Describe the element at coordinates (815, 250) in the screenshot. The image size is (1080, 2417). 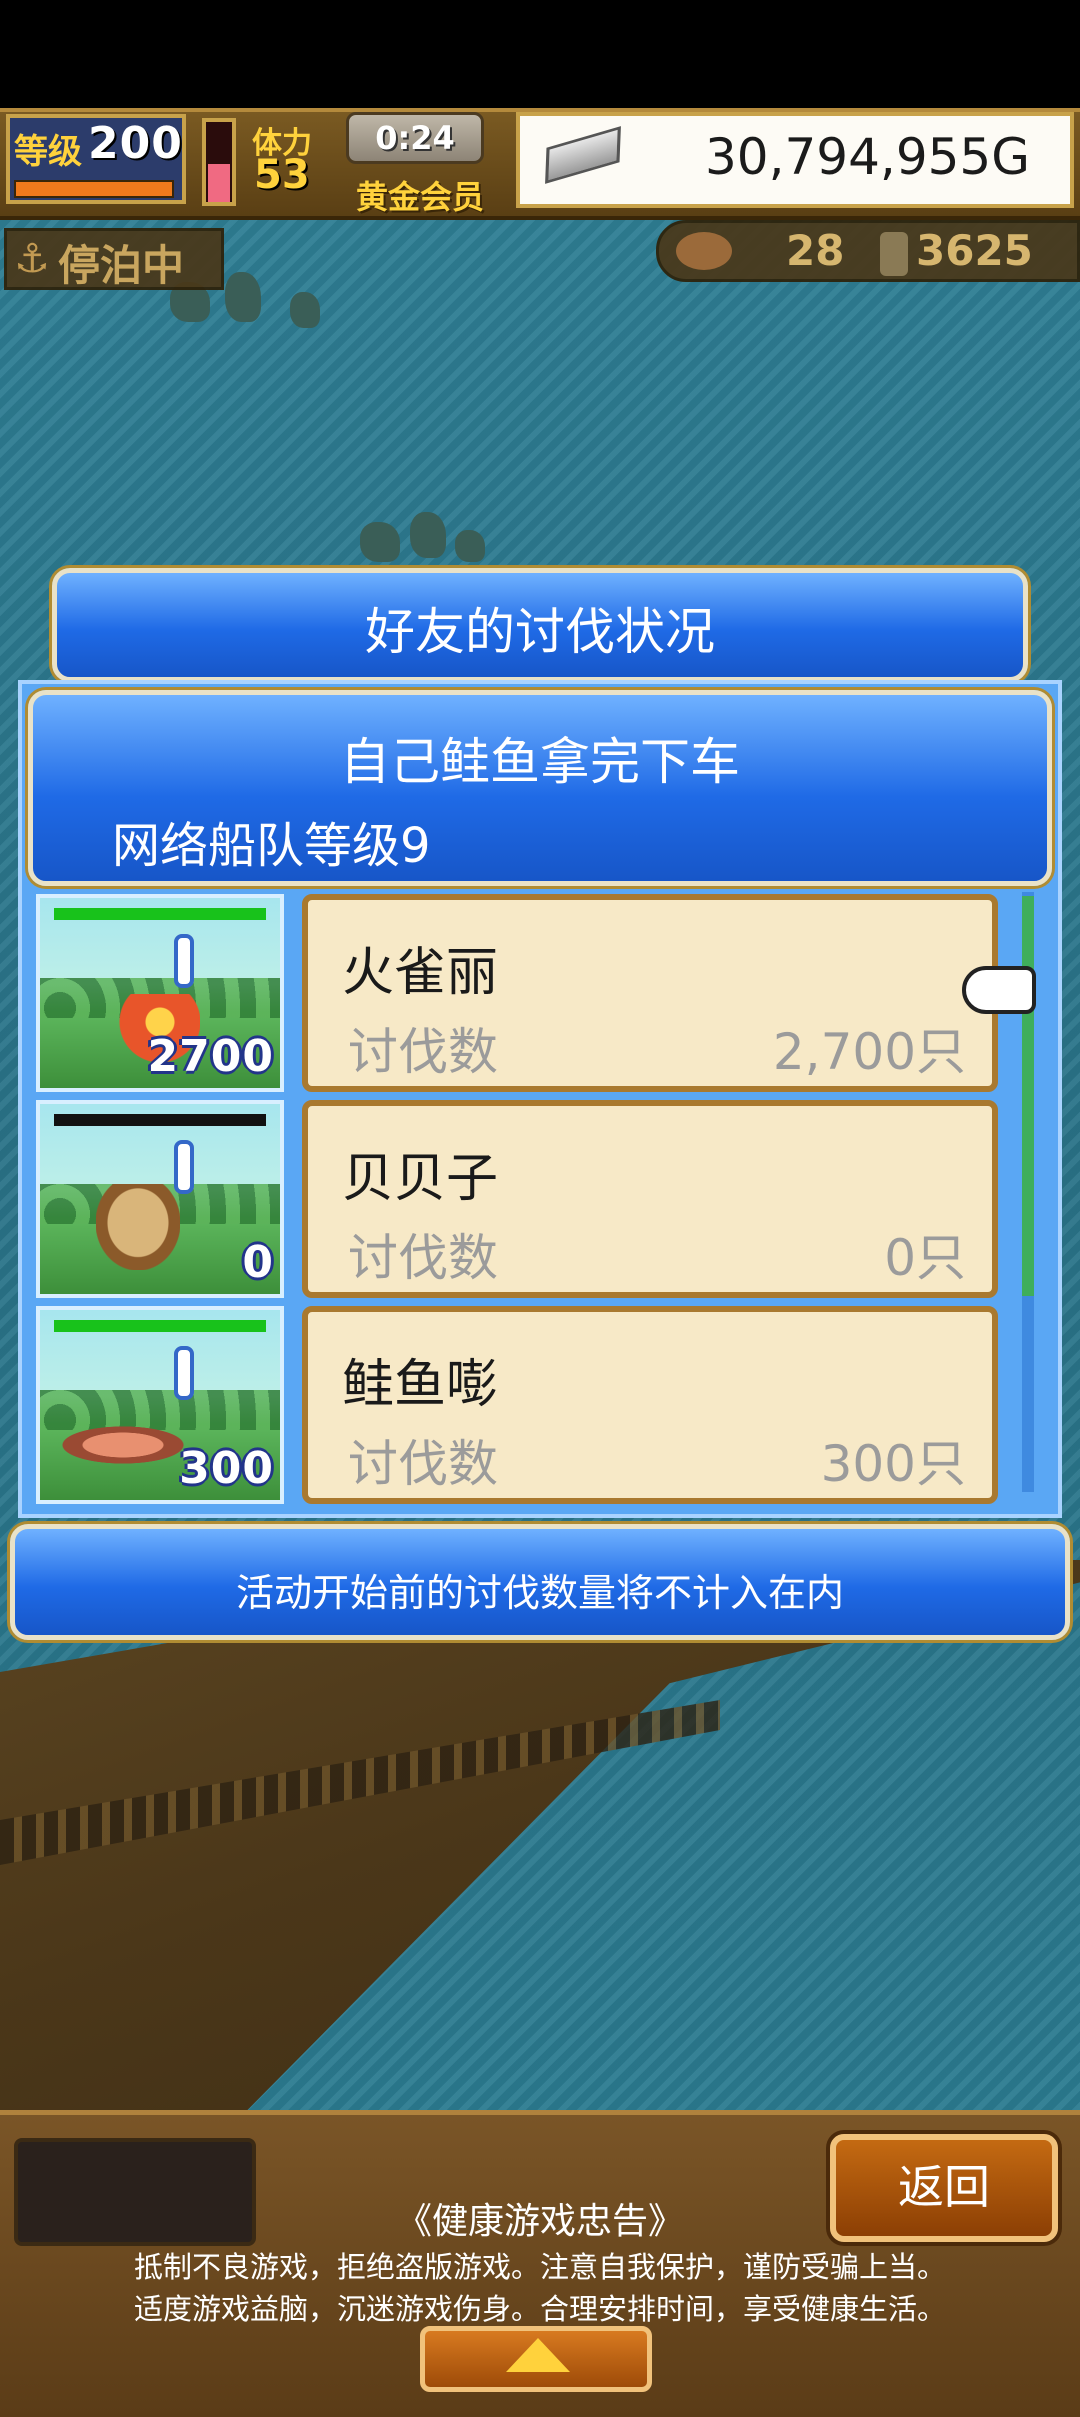
I see `fish-count: 28` at that location.